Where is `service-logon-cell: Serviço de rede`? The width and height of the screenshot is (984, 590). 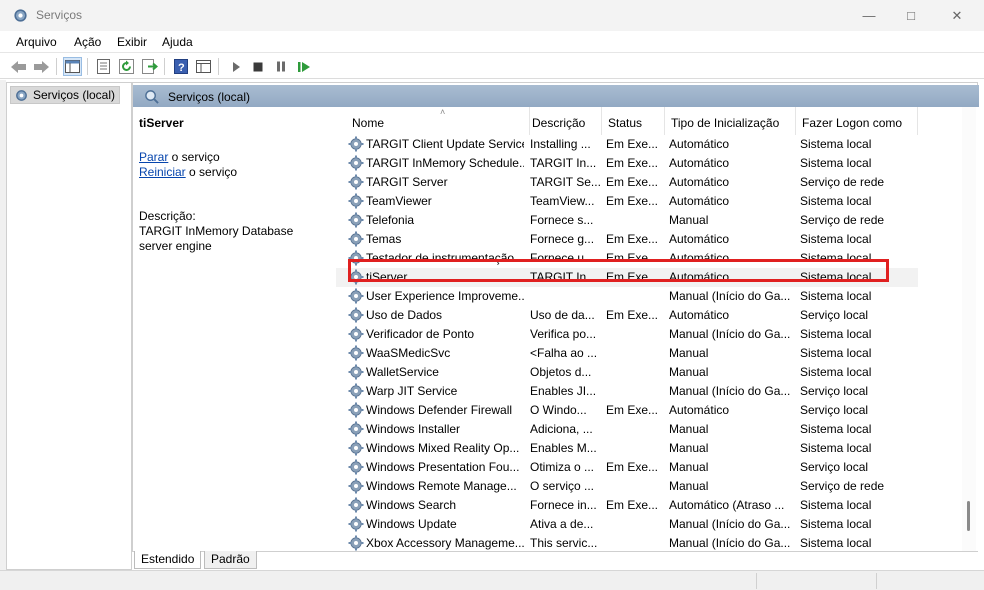 service-logon-cell: Serviço de rede is located at coordinates (842, 486).